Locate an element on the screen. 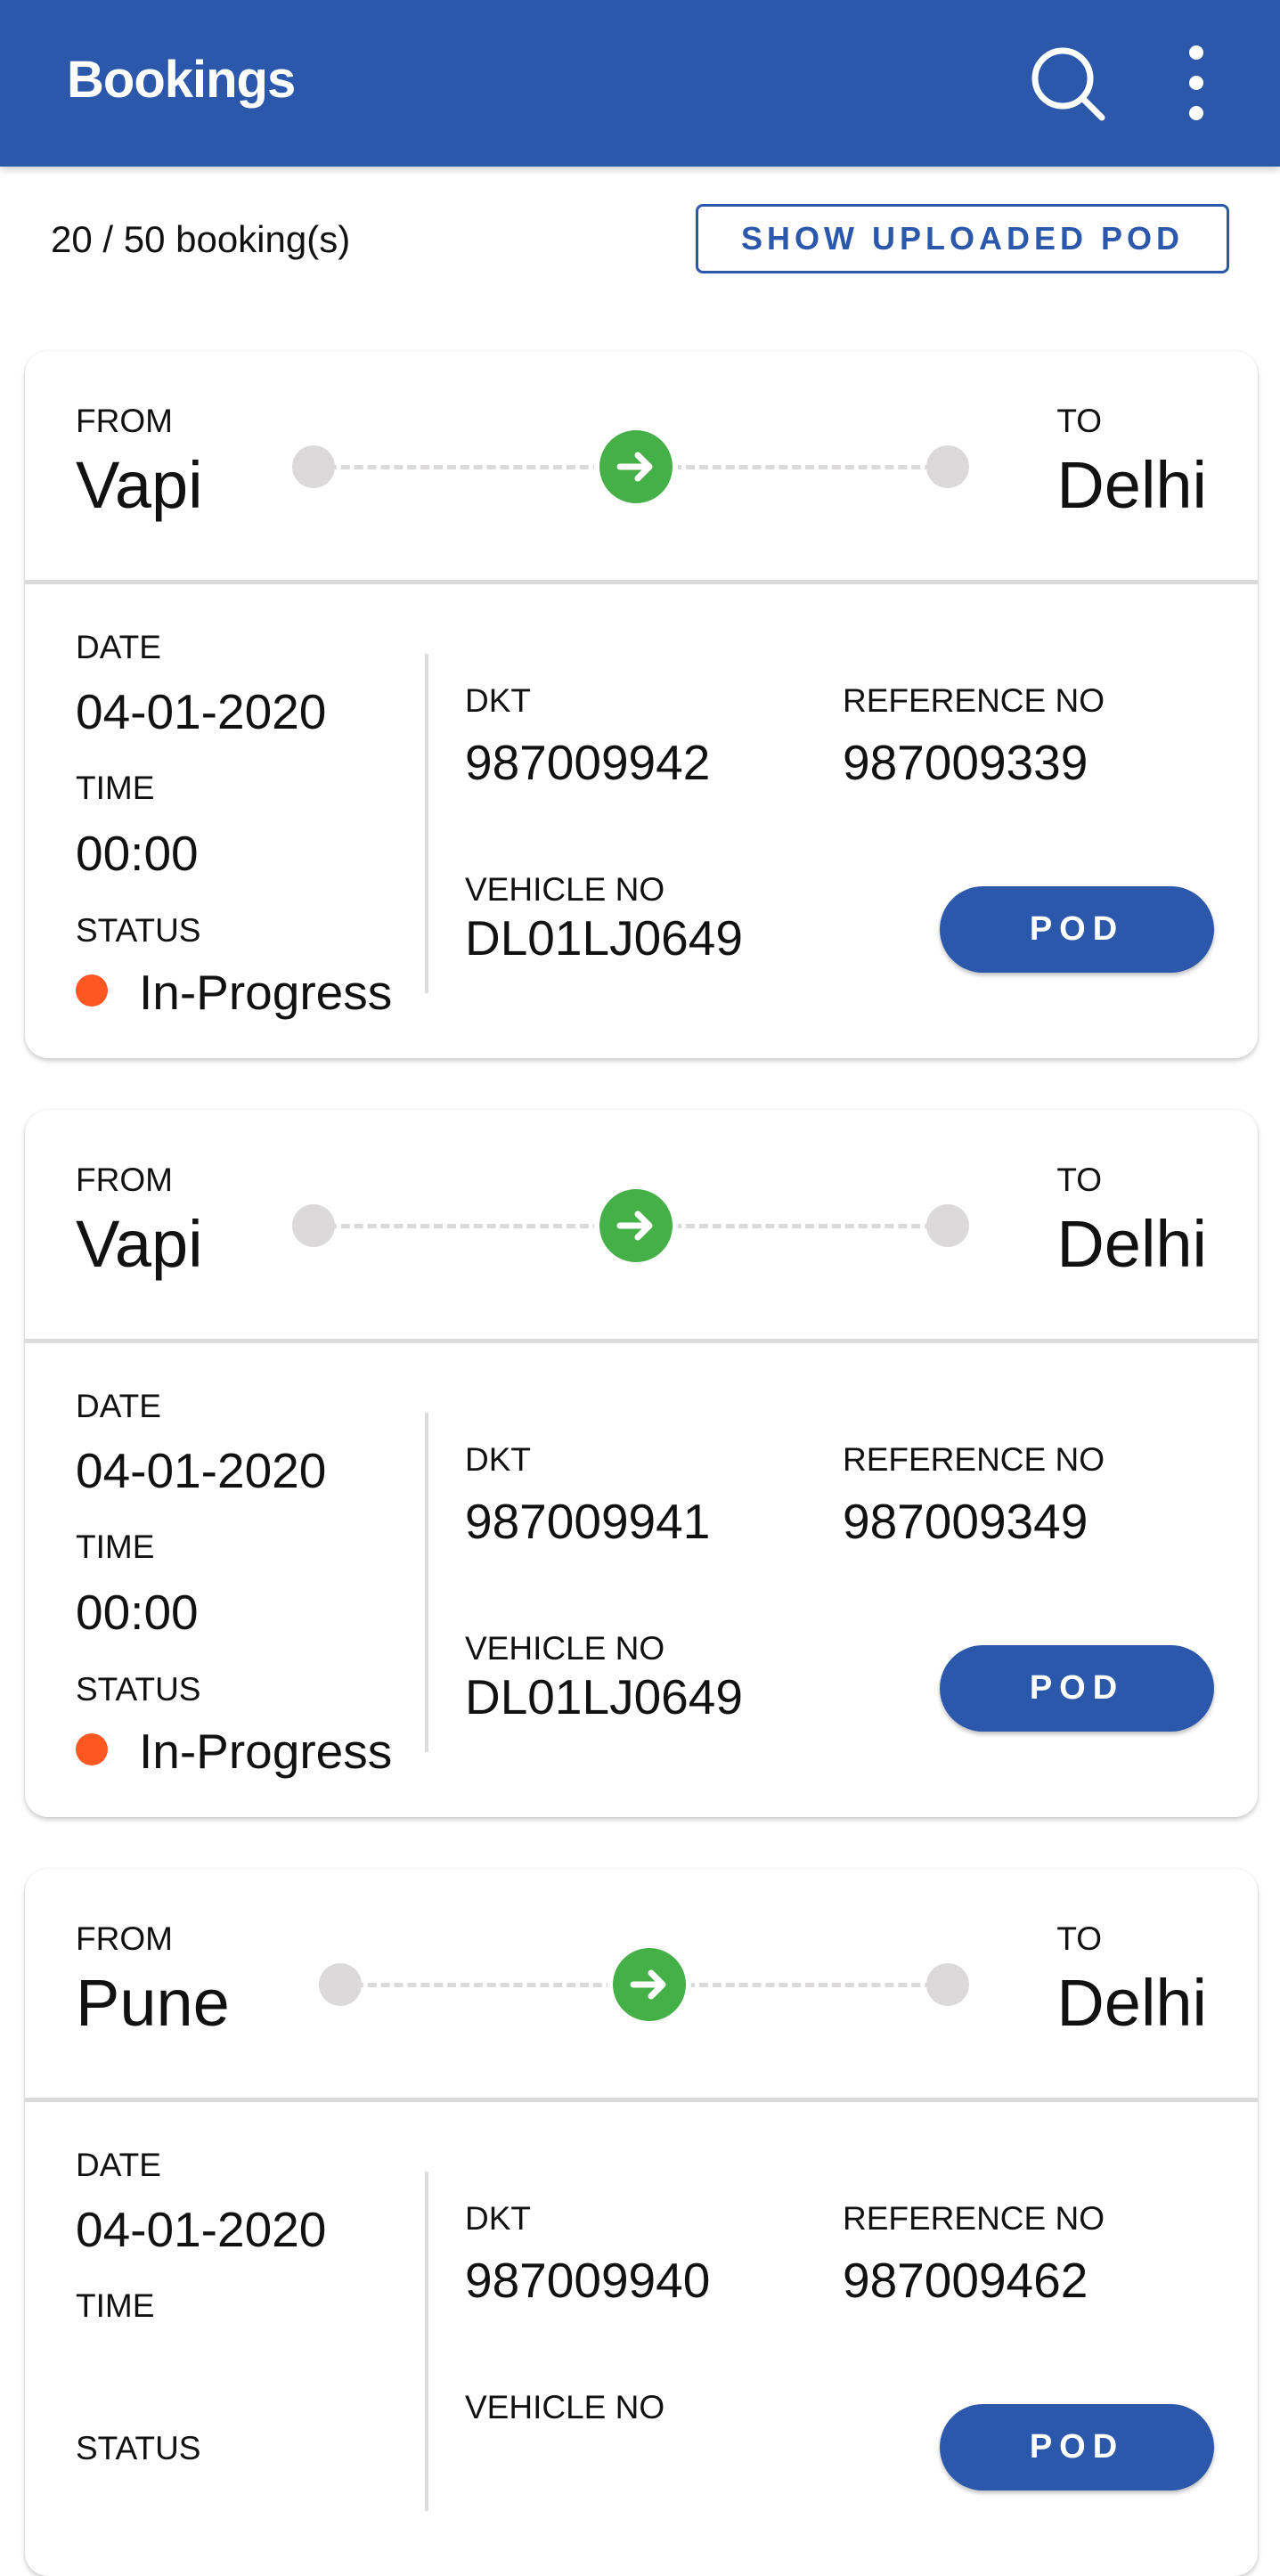  search-icon is located at coordinates (1067, 83).